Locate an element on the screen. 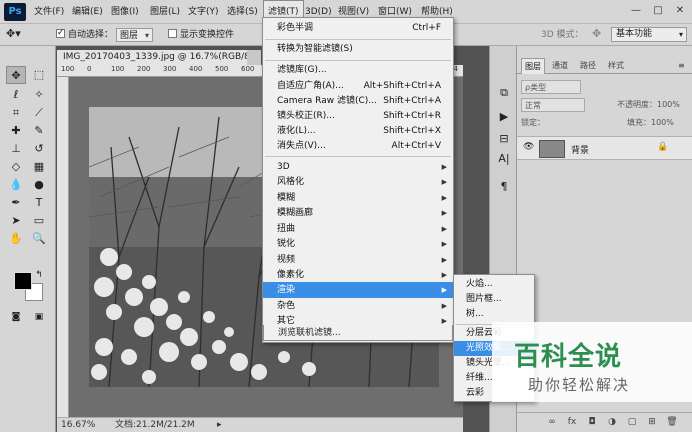  menu-item-vanishing-point: 消失点(V)... Alt+Ctrl+V is located at coordinates (358, 146).